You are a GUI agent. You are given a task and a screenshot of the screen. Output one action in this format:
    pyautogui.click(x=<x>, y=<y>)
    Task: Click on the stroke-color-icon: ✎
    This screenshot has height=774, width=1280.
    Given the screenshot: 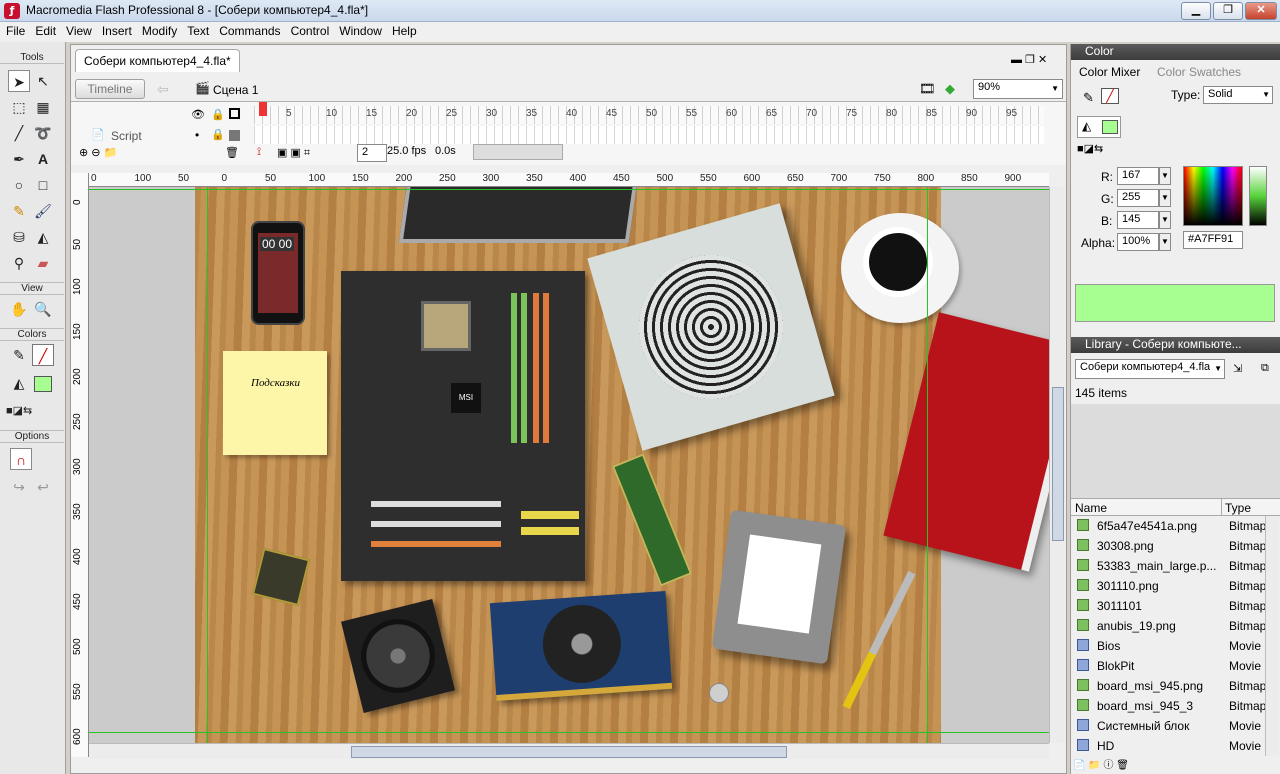 What is the action you would take?
    pyautogui.click(x=19, y=355)
    